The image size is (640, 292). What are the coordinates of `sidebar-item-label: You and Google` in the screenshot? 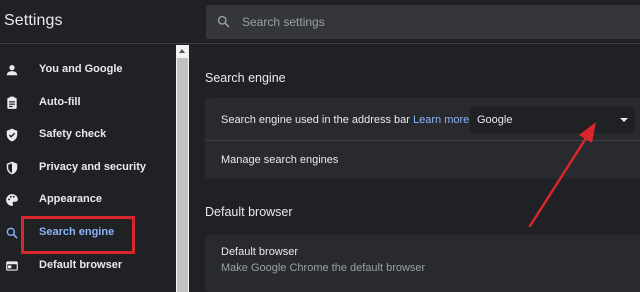 It's located at (81, 69).